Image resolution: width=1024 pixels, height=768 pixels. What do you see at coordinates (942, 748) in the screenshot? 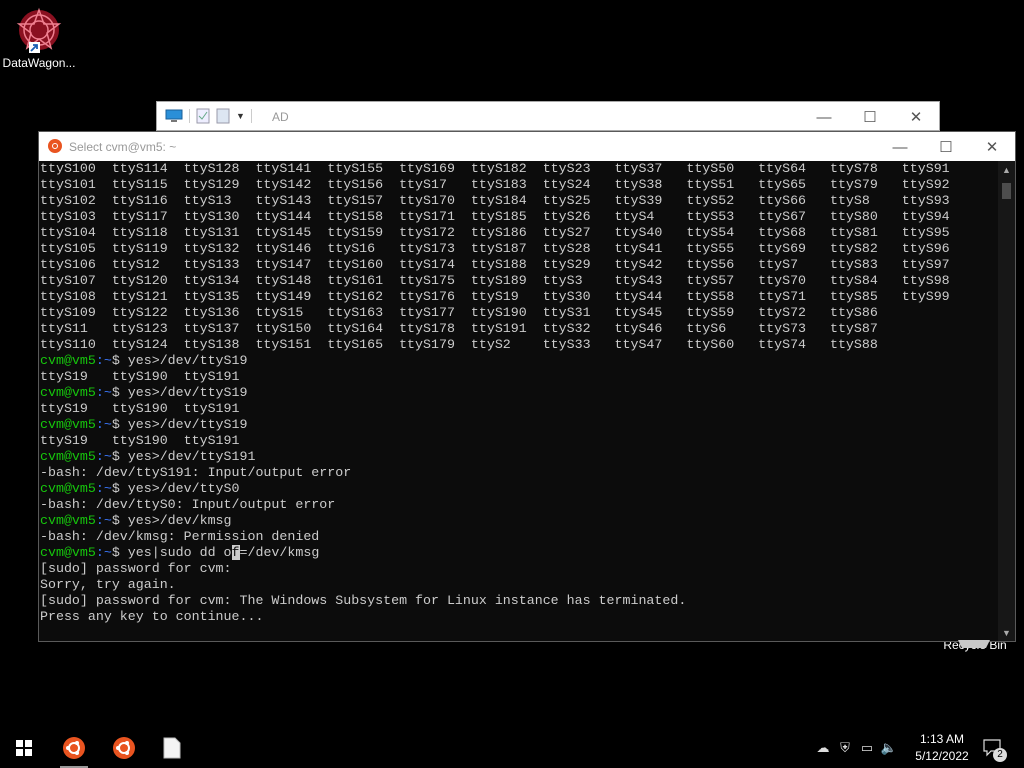
I see `clock: 1:13 AM 5/12/2022` at bounding box center [942, 748].